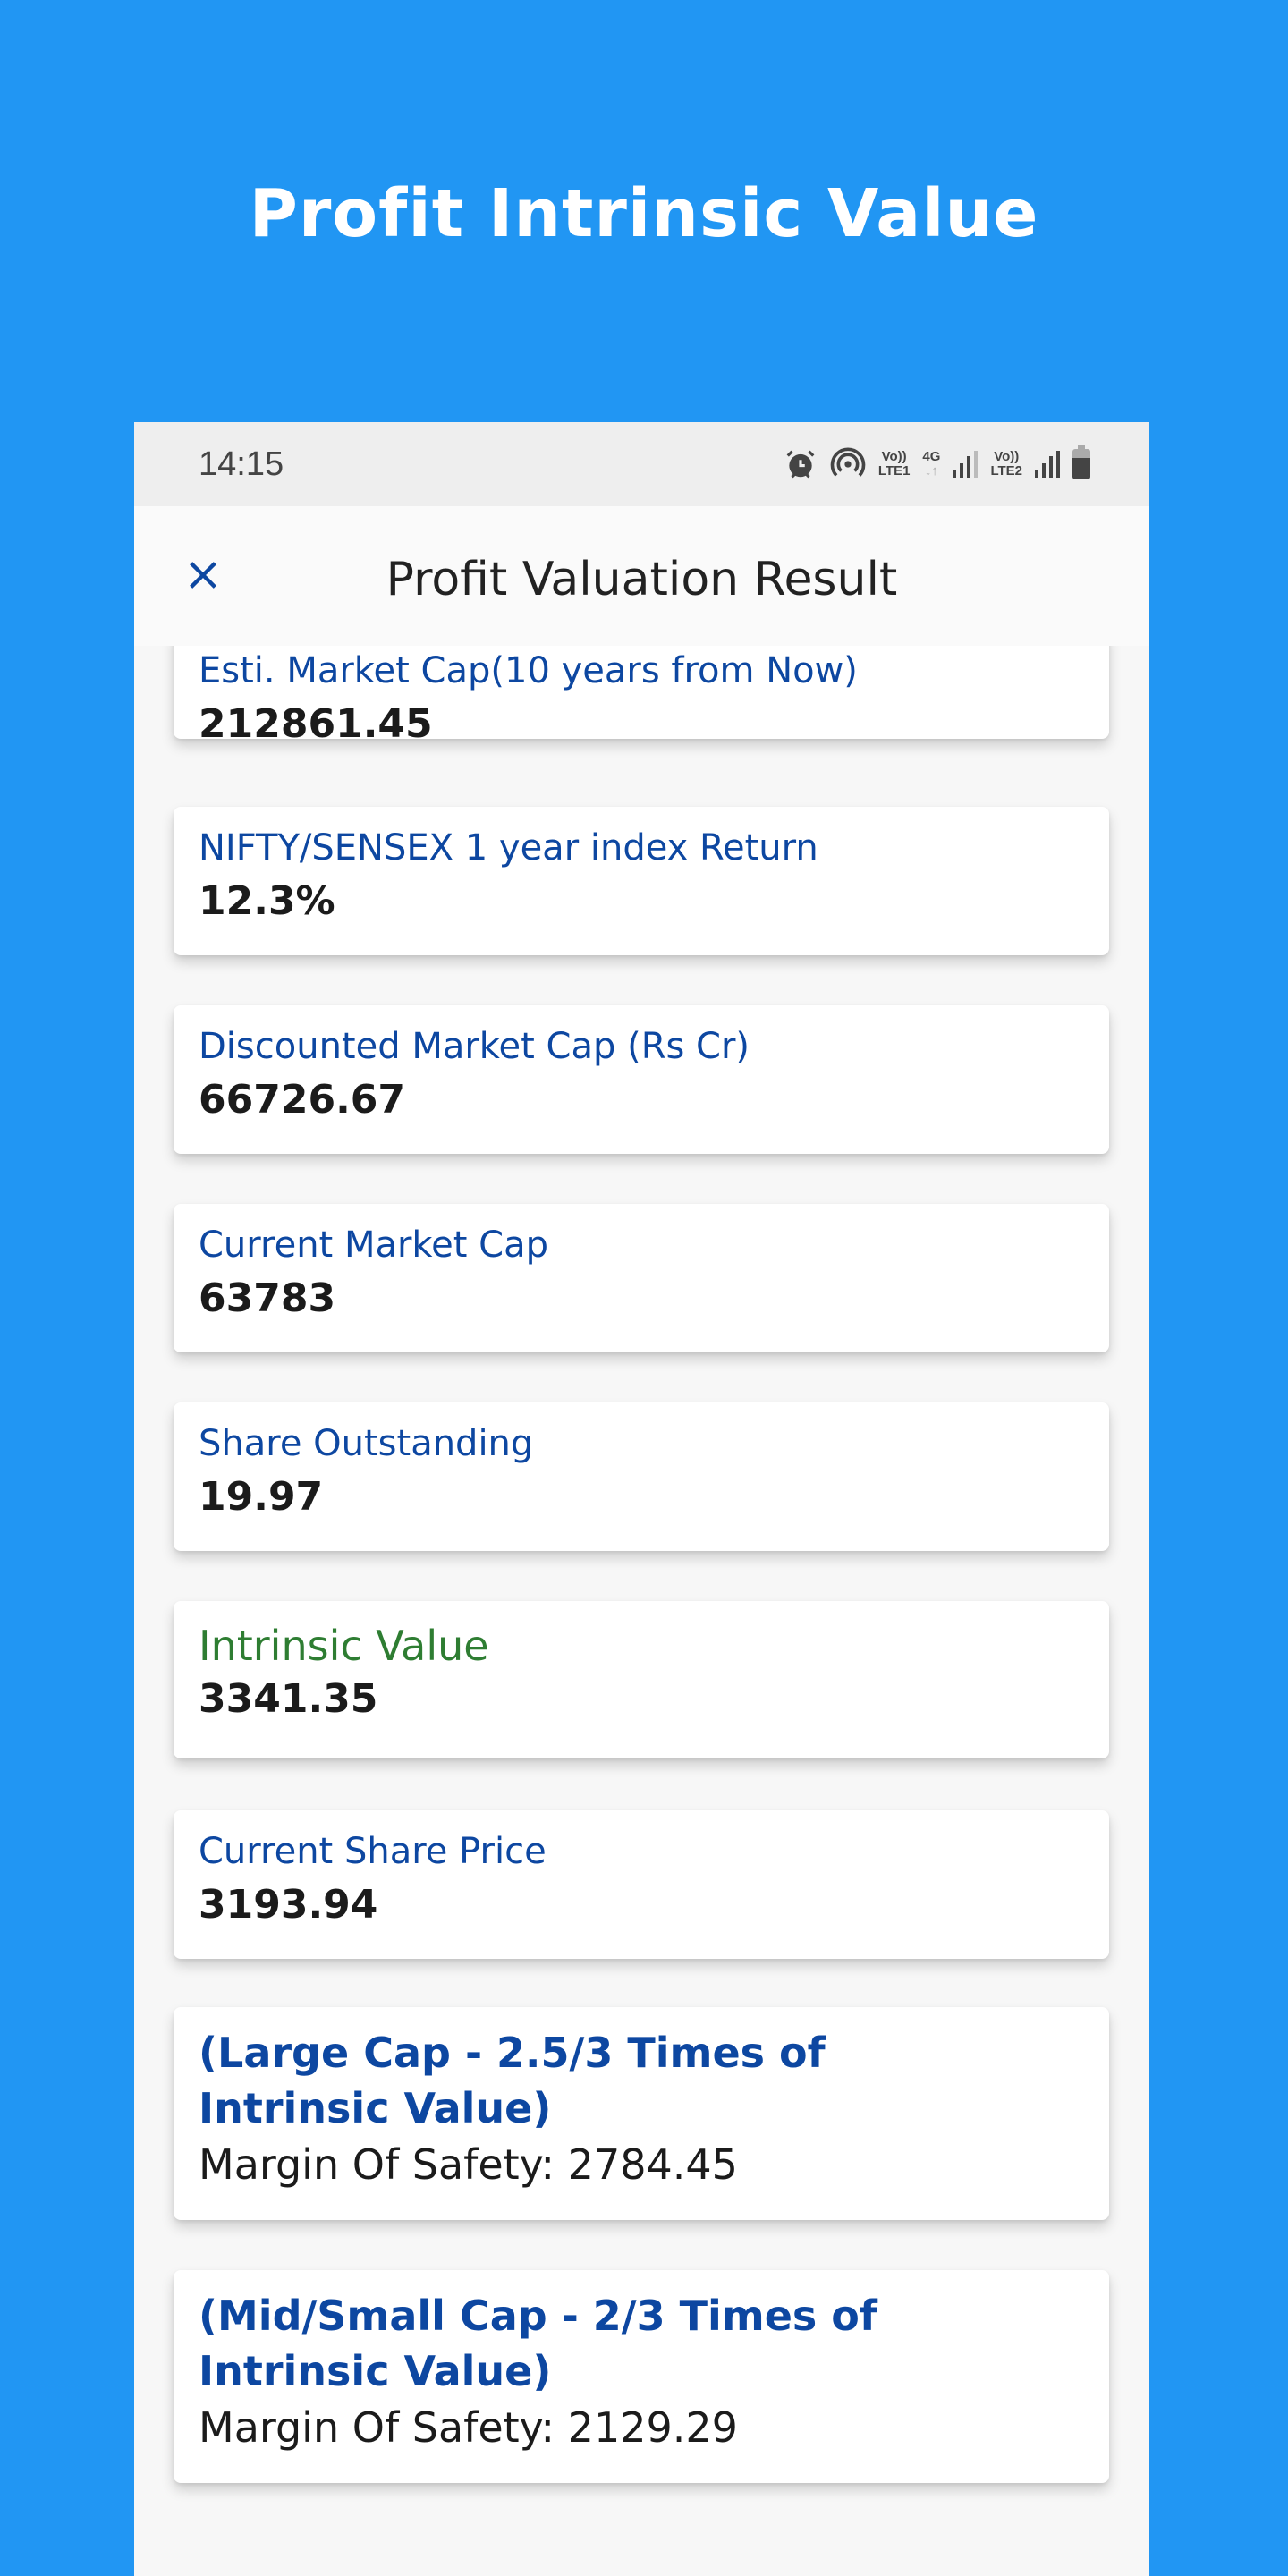 This screenshot has height=2576, width=1288. I want to click on result-label: Share Outstanding, so click(366, 1443).